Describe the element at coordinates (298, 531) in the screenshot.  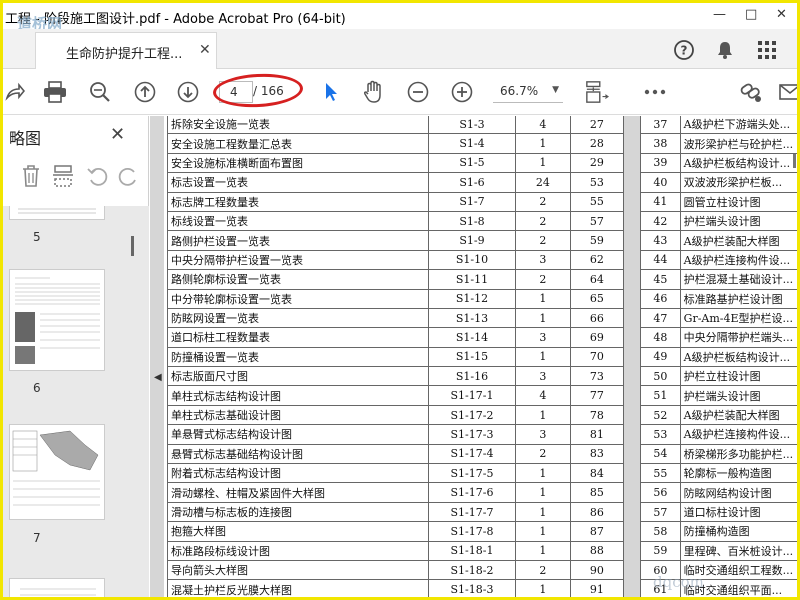
I see `cell-name: 抱箍大样图` at that location.